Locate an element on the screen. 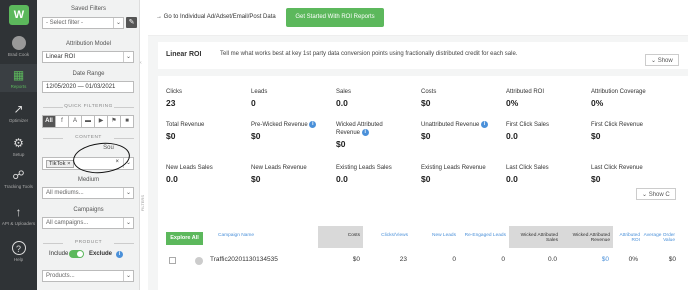  saved-filters-select: - Select filter - ⌄ is located at coordinates (83, 23).